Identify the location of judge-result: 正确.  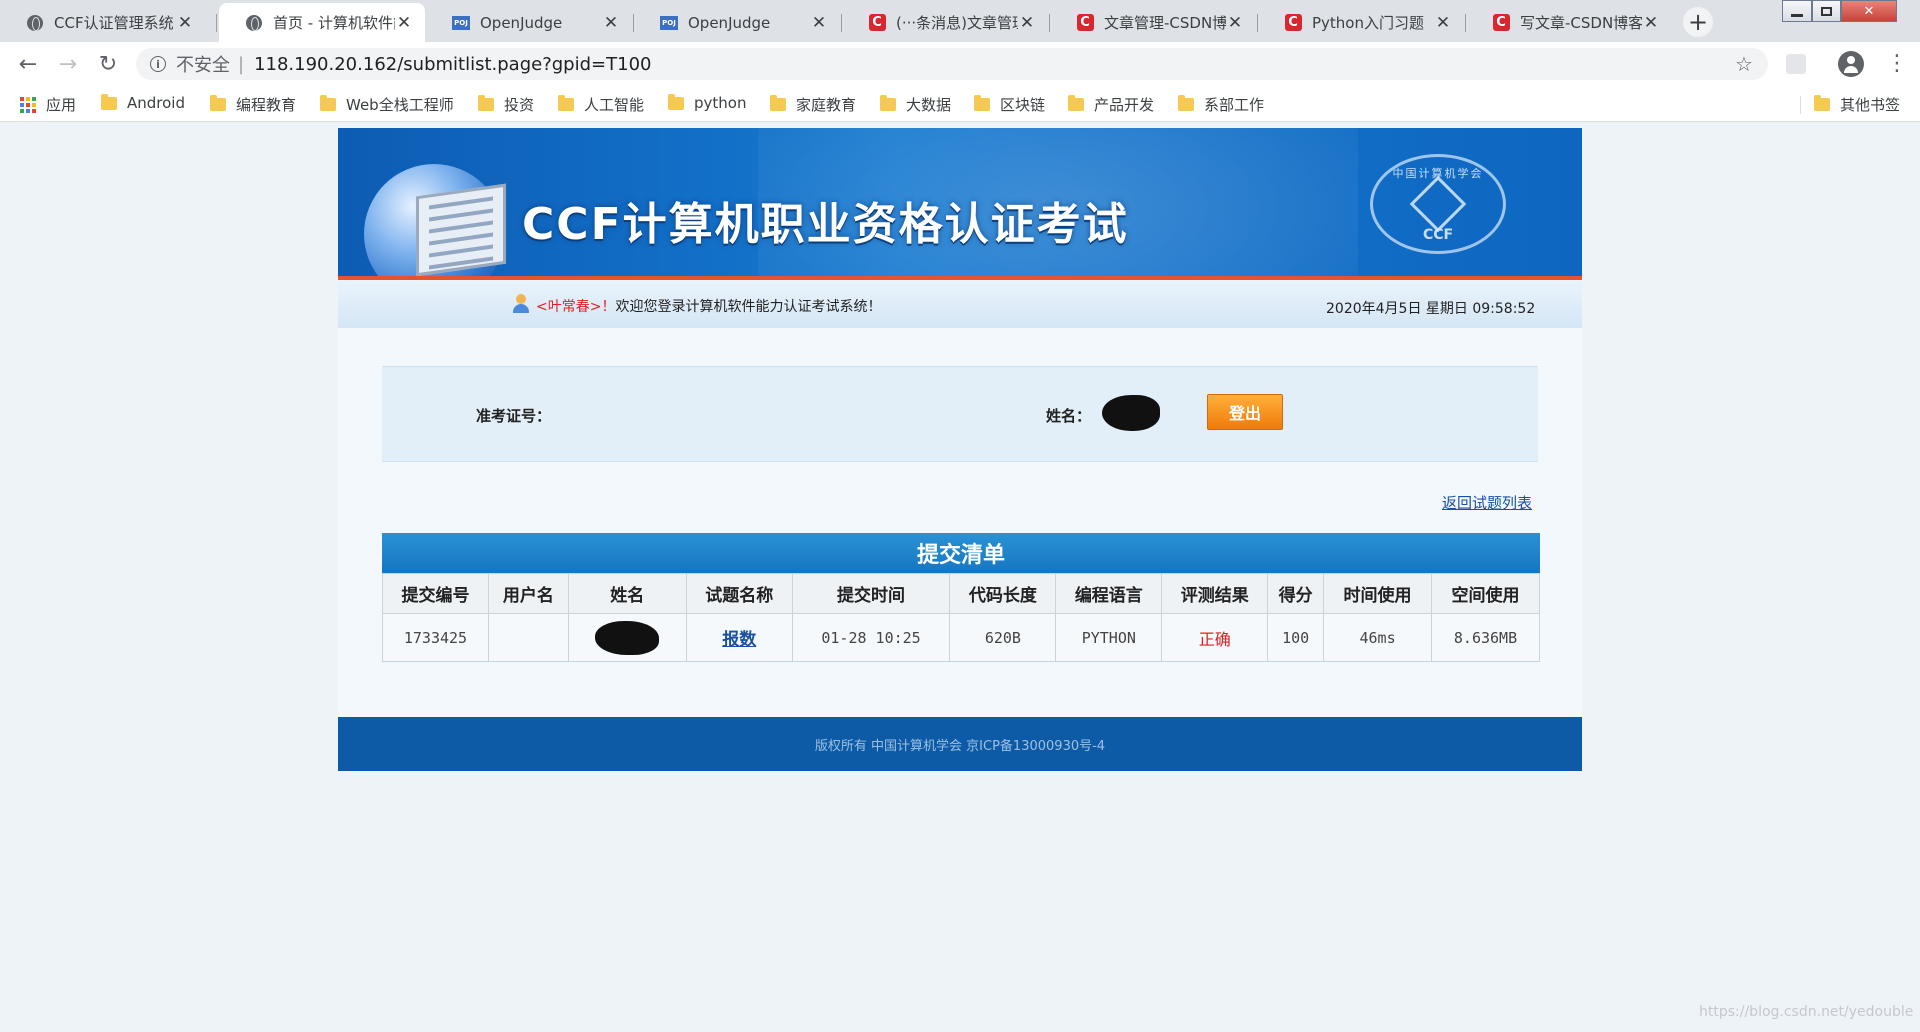
(1215, 637).